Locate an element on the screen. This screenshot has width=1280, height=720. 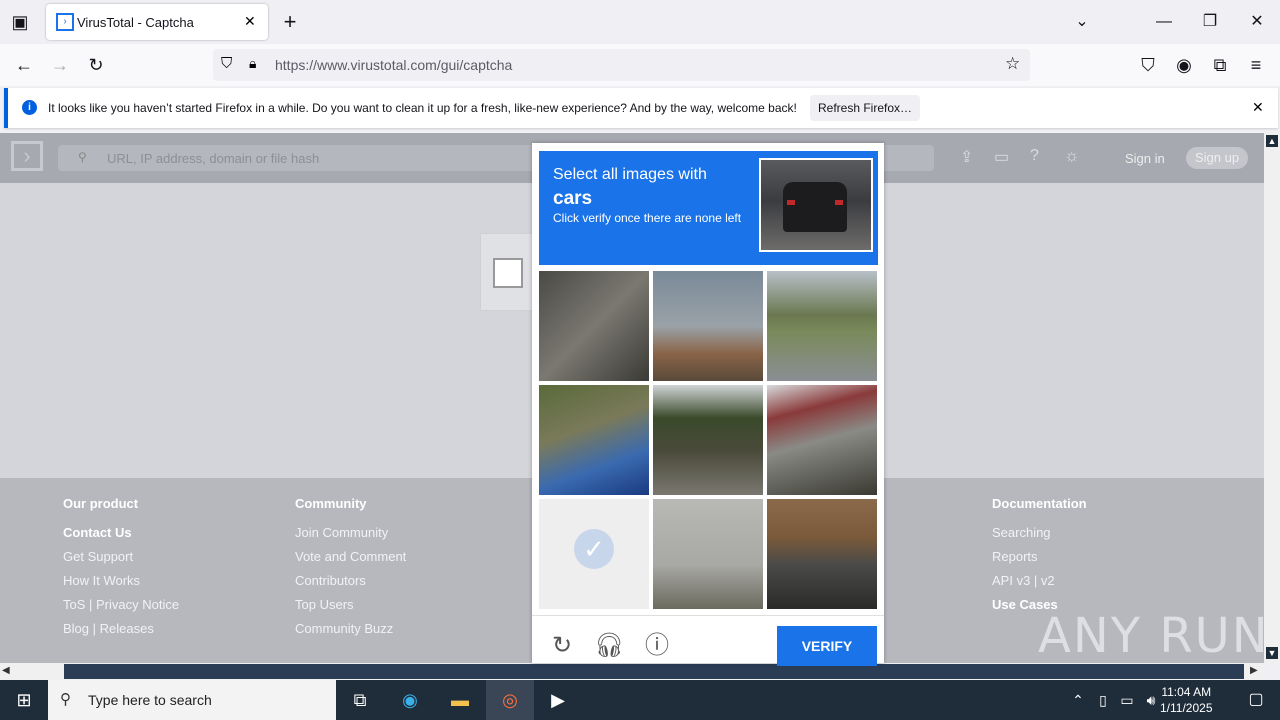
footer-heading: Documentation is located at coordinates (1039, 503).